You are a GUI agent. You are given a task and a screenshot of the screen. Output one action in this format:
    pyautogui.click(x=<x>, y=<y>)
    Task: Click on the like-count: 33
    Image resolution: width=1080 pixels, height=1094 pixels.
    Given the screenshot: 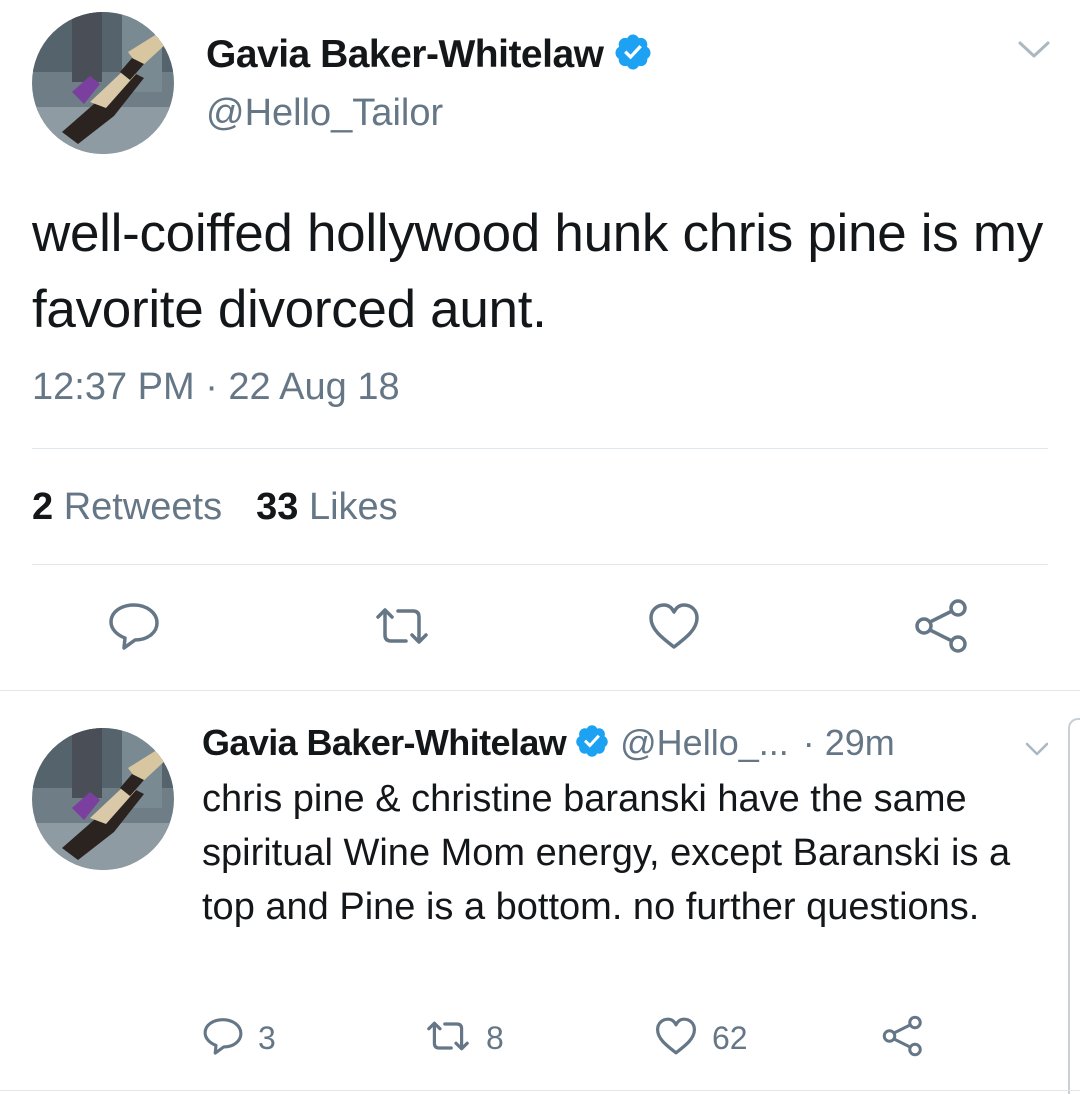 What is the action you would take?
    pyautogui.click(x=277, y=507)
    